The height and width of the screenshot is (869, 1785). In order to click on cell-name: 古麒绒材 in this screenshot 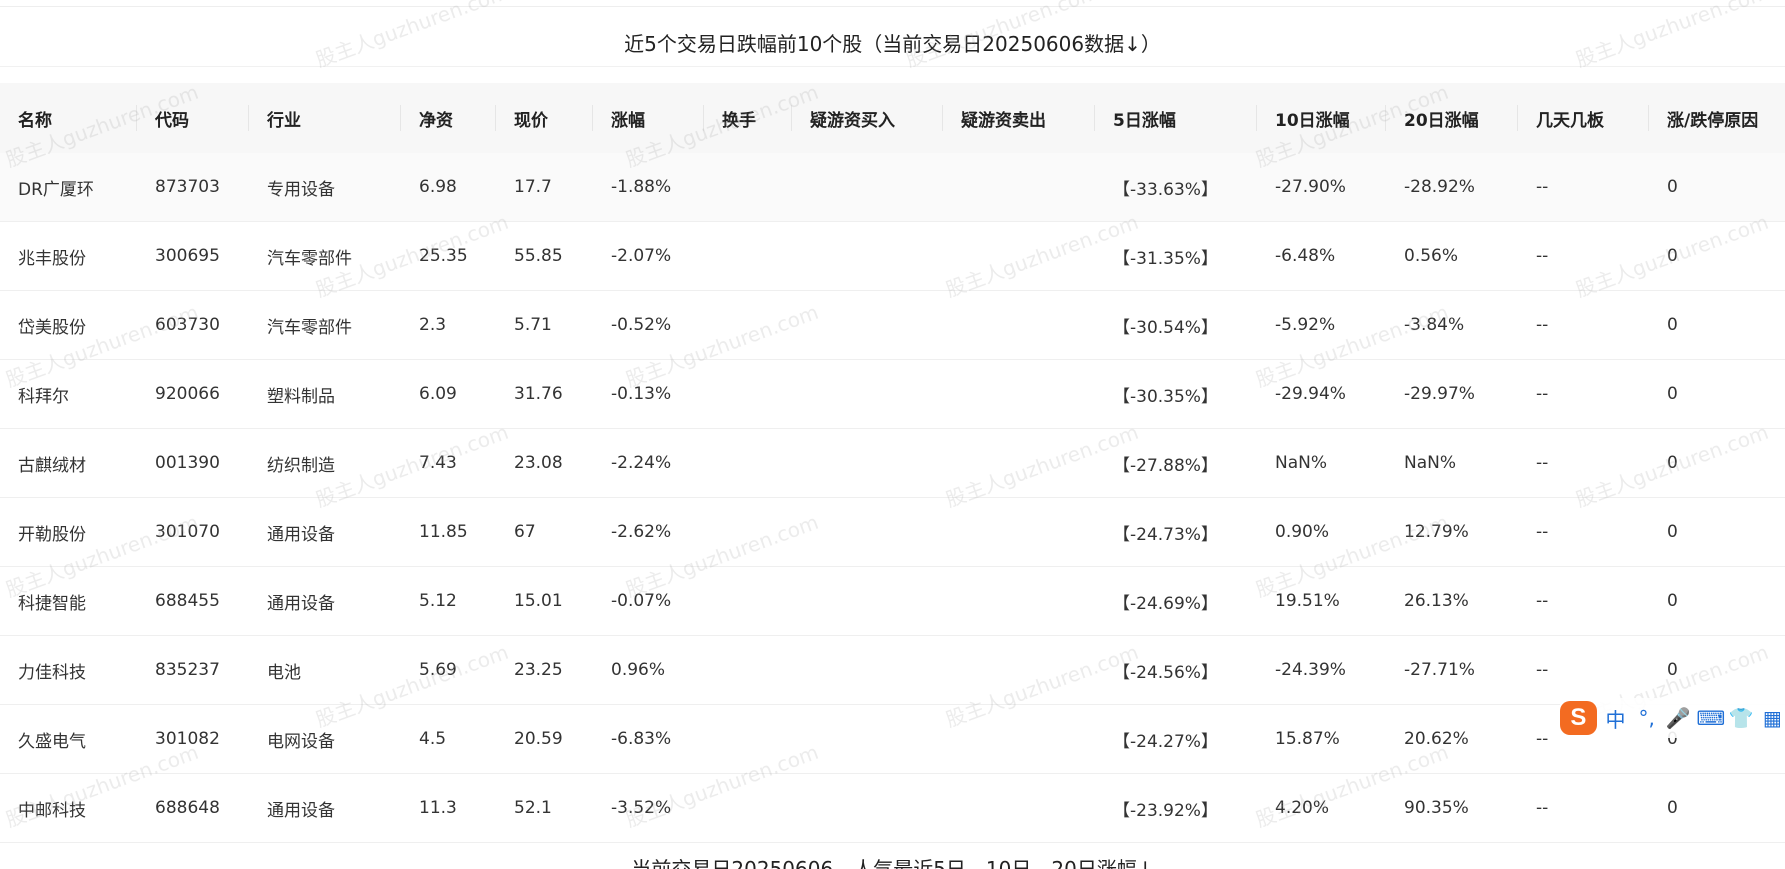, I will do `click(68, 463)`.